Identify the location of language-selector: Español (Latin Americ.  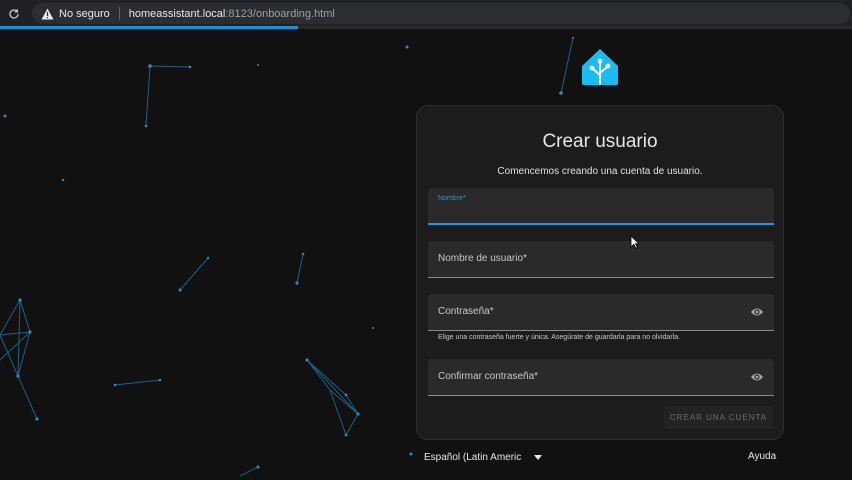
(483, 457).